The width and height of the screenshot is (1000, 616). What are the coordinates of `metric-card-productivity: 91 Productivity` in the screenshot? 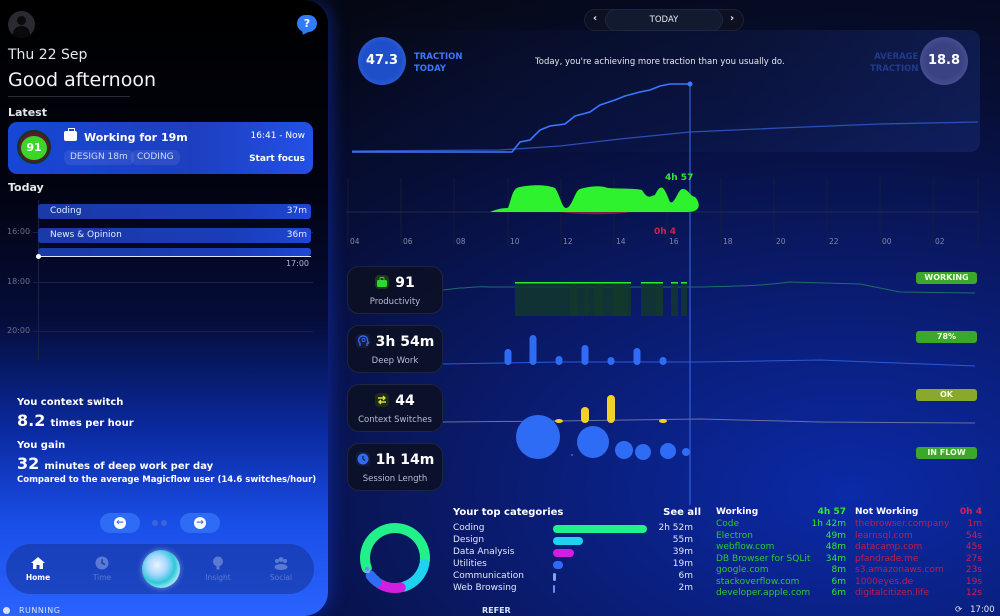 It's located at (395, 290).